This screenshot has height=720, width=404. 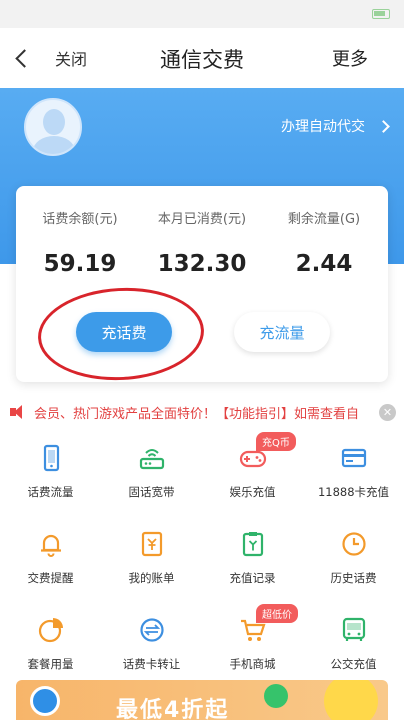 What do you see at coordinates (71, 59) in the screenshot?
I see `close-label: 关闭` at bounding box center [71, 59].